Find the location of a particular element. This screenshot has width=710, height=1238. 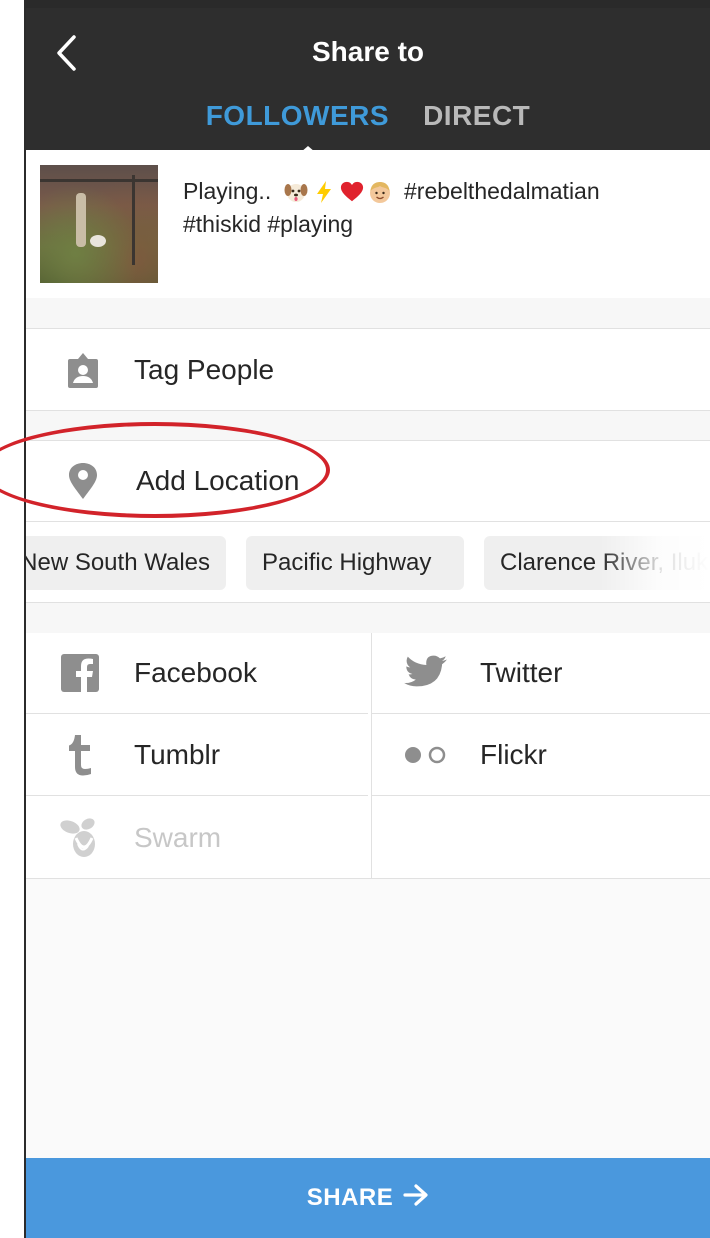

thumbnail-child is located at coordinates (81, 220).